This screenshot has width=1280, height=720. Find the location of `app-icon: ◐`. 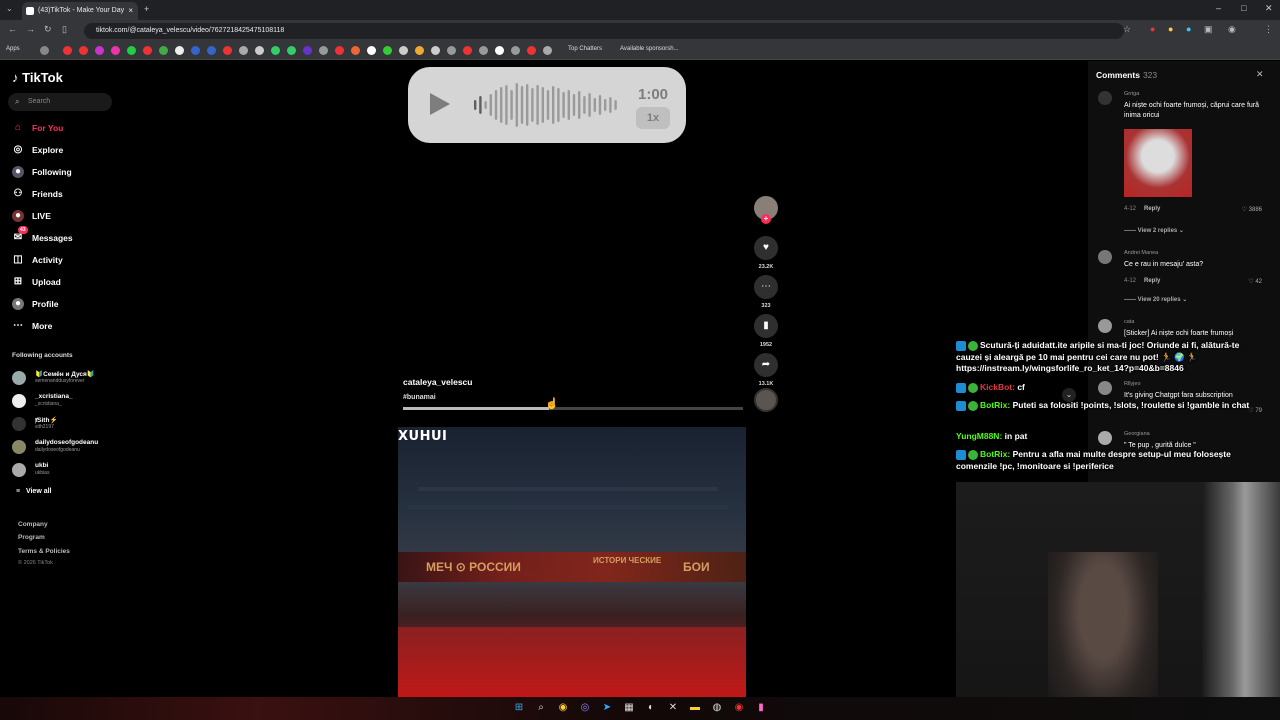

app-icon: ◐ is located at coordinates (651, 708).